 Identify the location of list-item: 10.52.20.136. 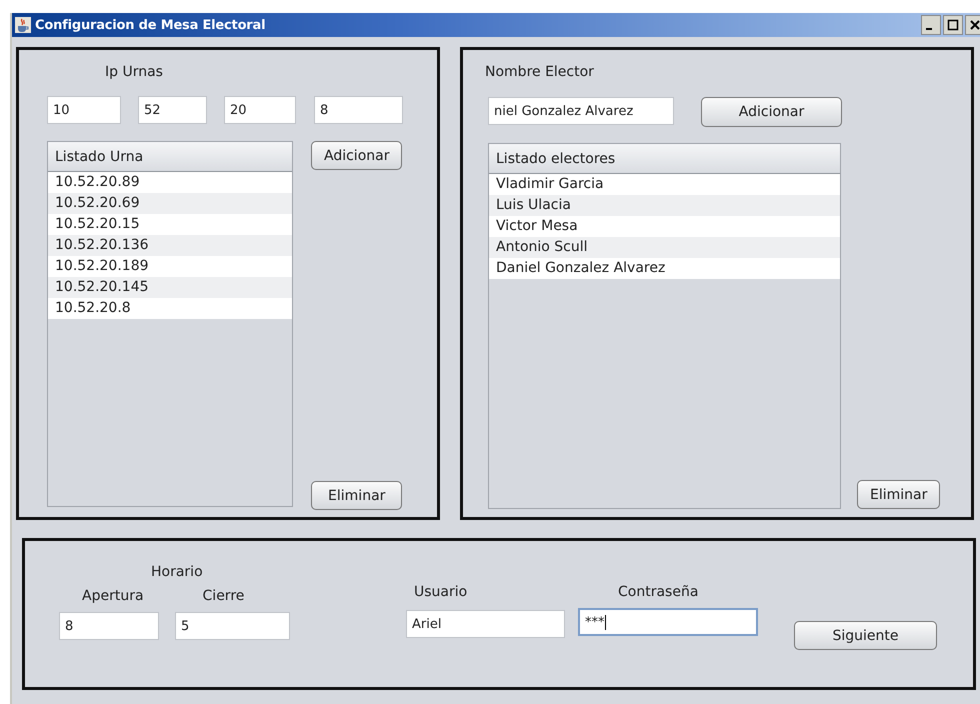
(170, 245).